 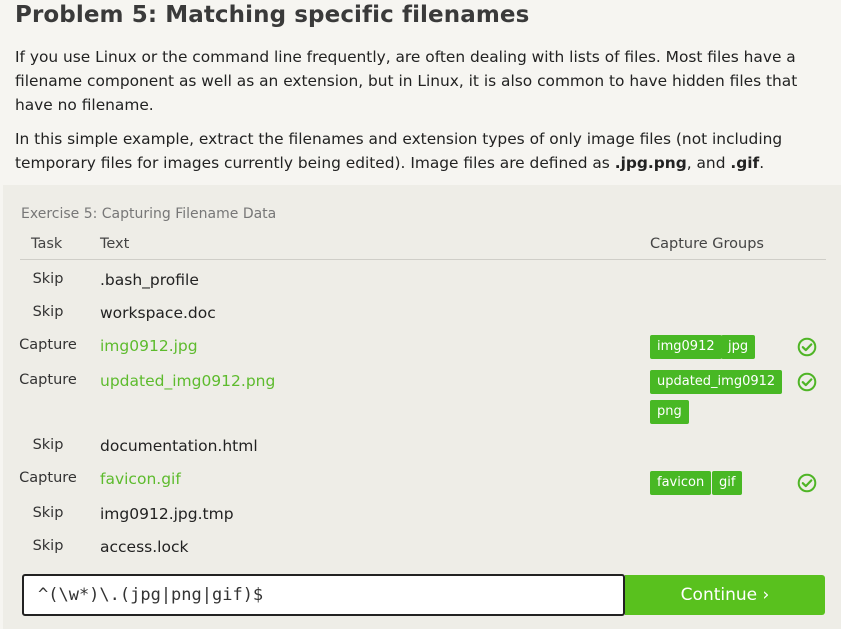 I want to click on capture-group-chip: updated_img0912, so click(x=716, y=382).